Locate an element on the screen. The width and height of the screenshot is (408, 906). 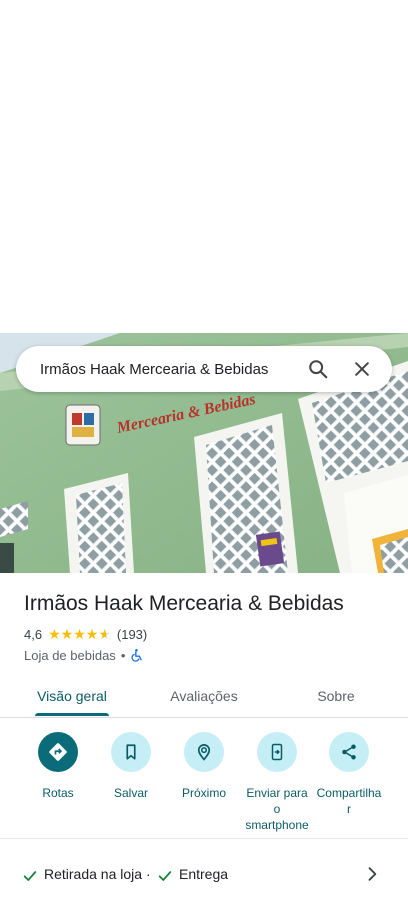
search-button is located at coordinates (318, 369).